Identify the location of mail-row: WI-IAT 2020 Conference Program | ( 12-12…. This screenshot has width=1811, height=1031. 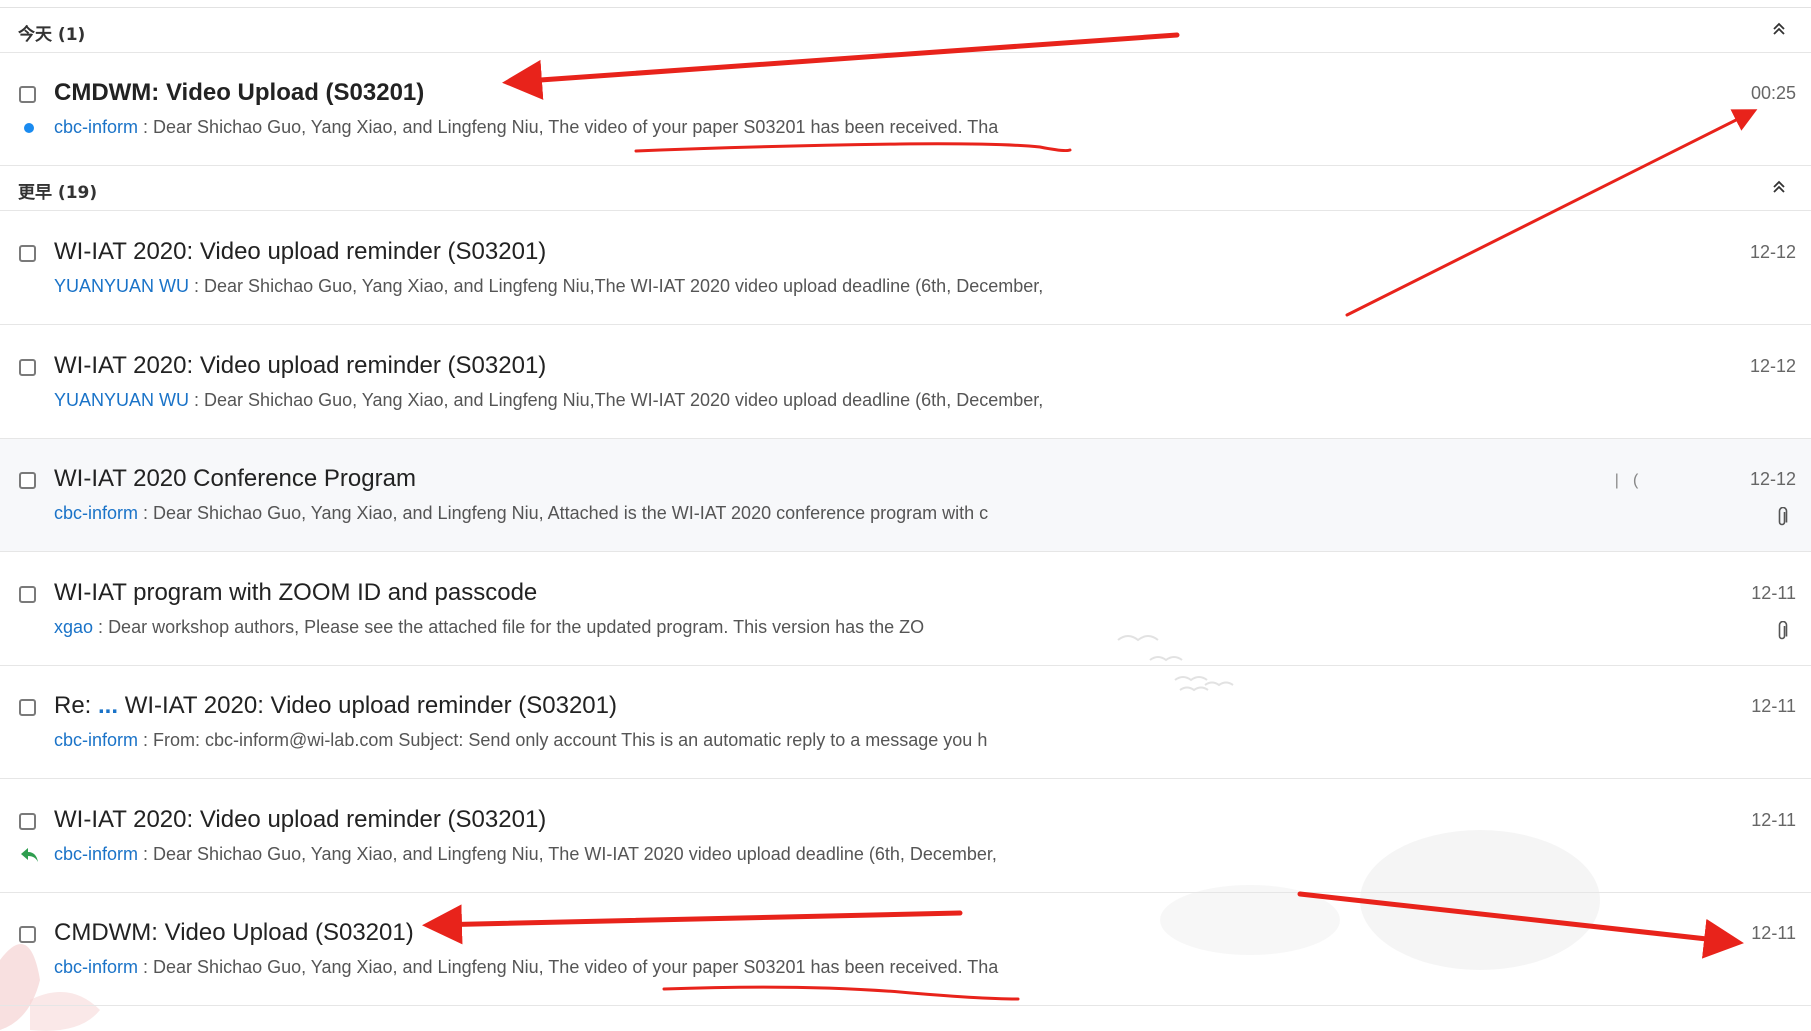
(905, 495).